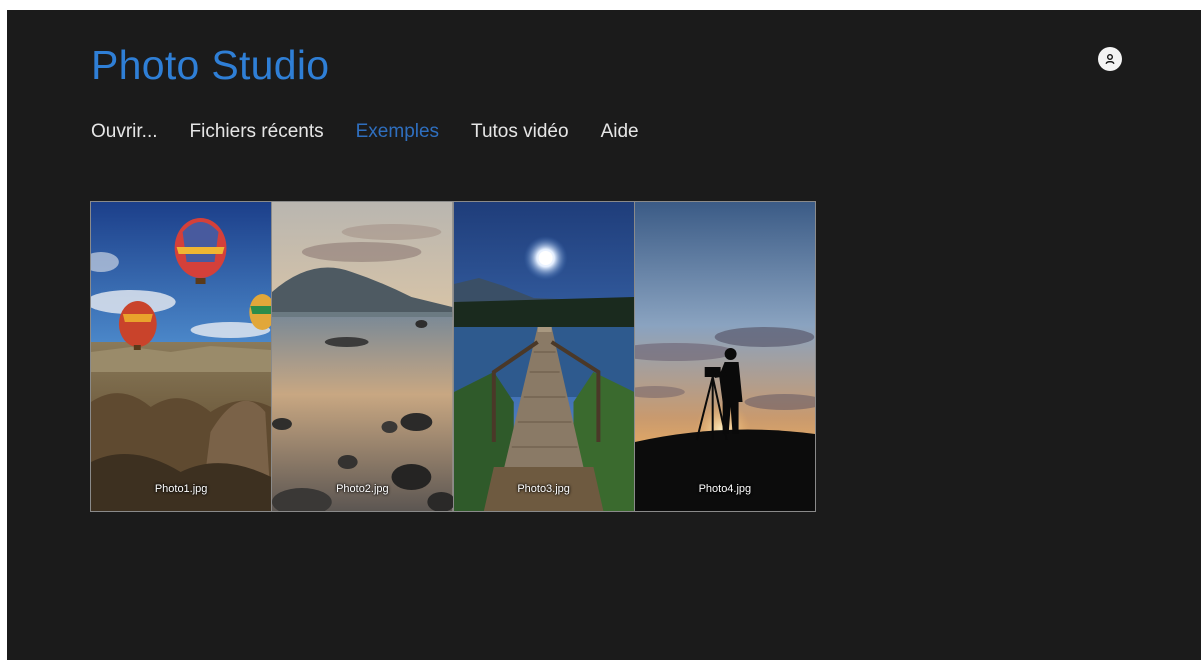  I want to click on photo-2-caption: Photo2.jpg, so click(362, 489).